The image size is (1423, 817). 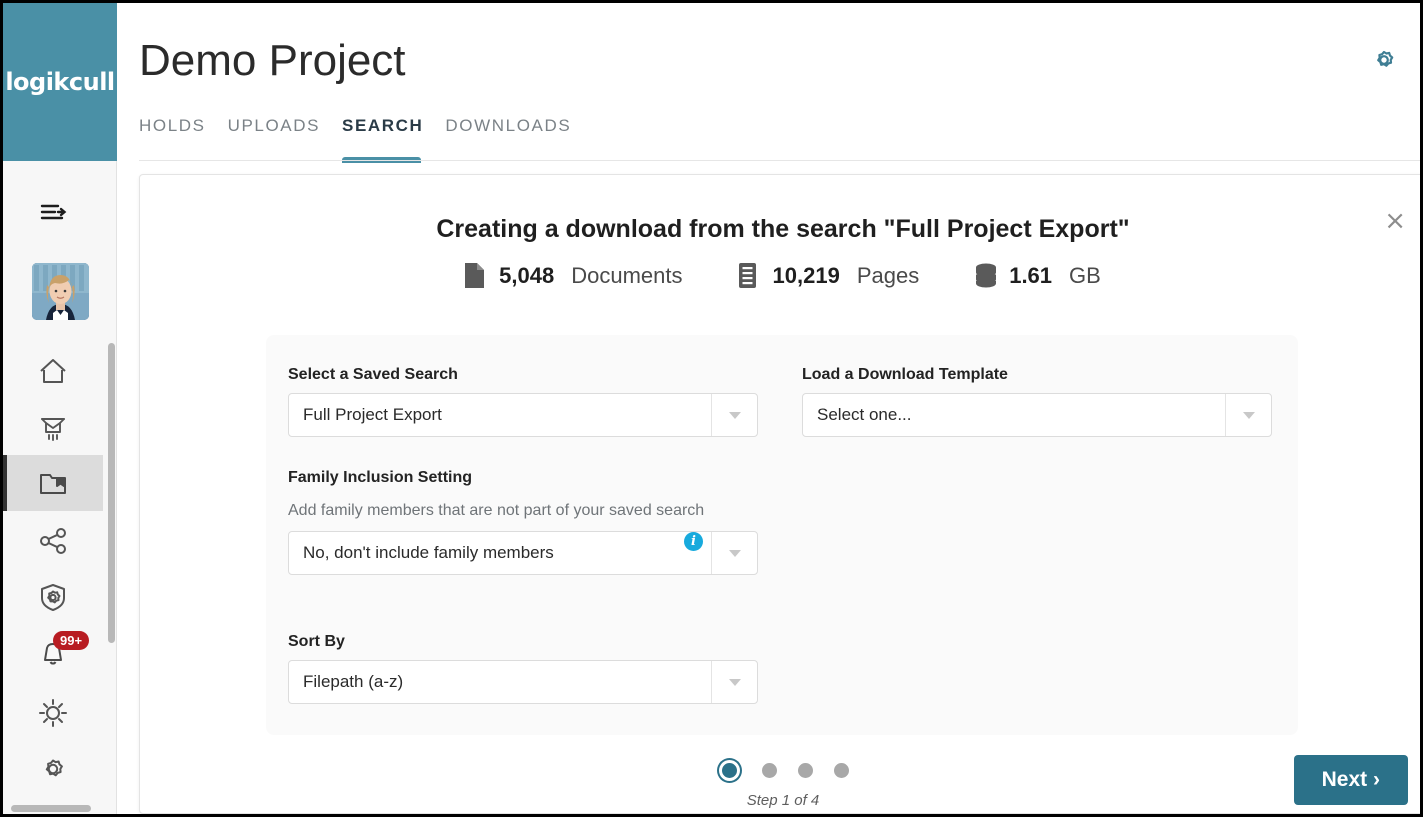 What do you see at coordinates (53, 653) in the screenshot?
I see `sidebar-item-notifications` at bounding box center [53, 653].